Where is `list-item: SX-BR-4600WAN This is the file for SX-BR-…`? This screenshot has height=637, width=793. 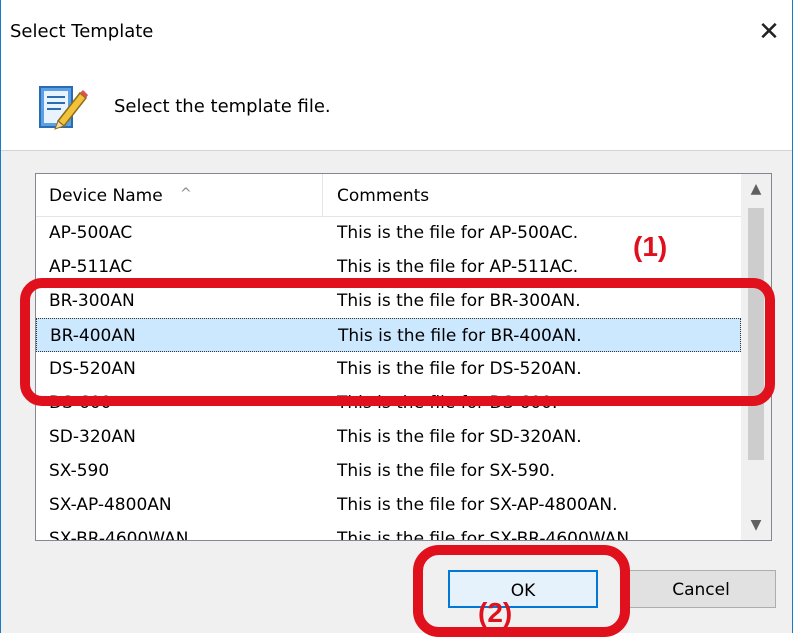
list-item: SX-BR-4600WAN This is the file for SX-BR-… is located at coordinates (388, 531).